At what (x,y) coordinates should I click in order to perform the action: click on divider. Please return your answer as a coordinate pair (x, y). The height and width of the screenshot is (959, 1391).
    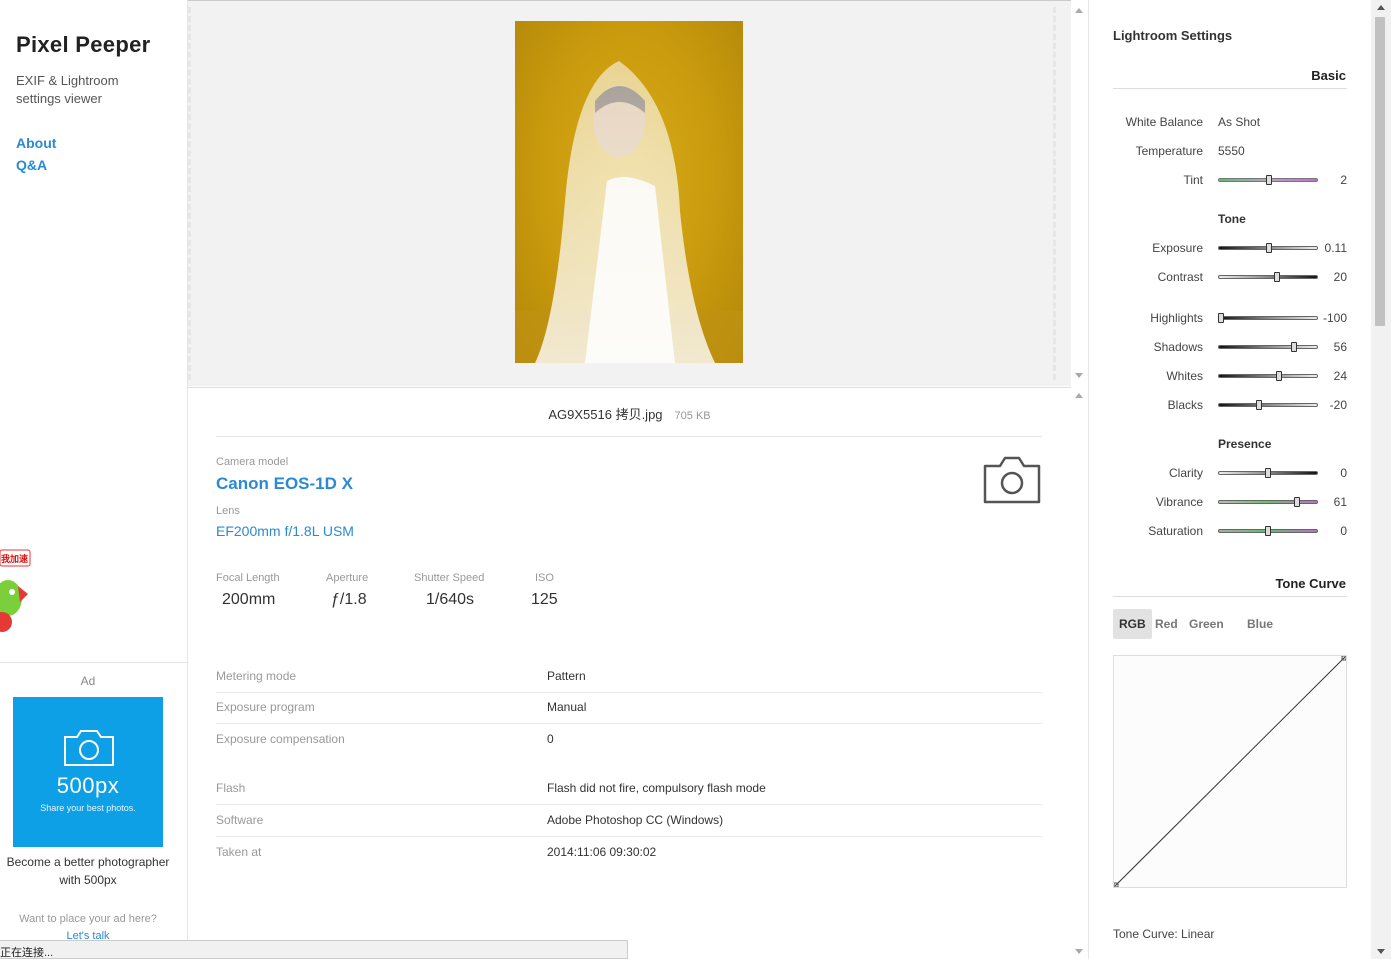
    Looking at the image, I should click on (629, 436).